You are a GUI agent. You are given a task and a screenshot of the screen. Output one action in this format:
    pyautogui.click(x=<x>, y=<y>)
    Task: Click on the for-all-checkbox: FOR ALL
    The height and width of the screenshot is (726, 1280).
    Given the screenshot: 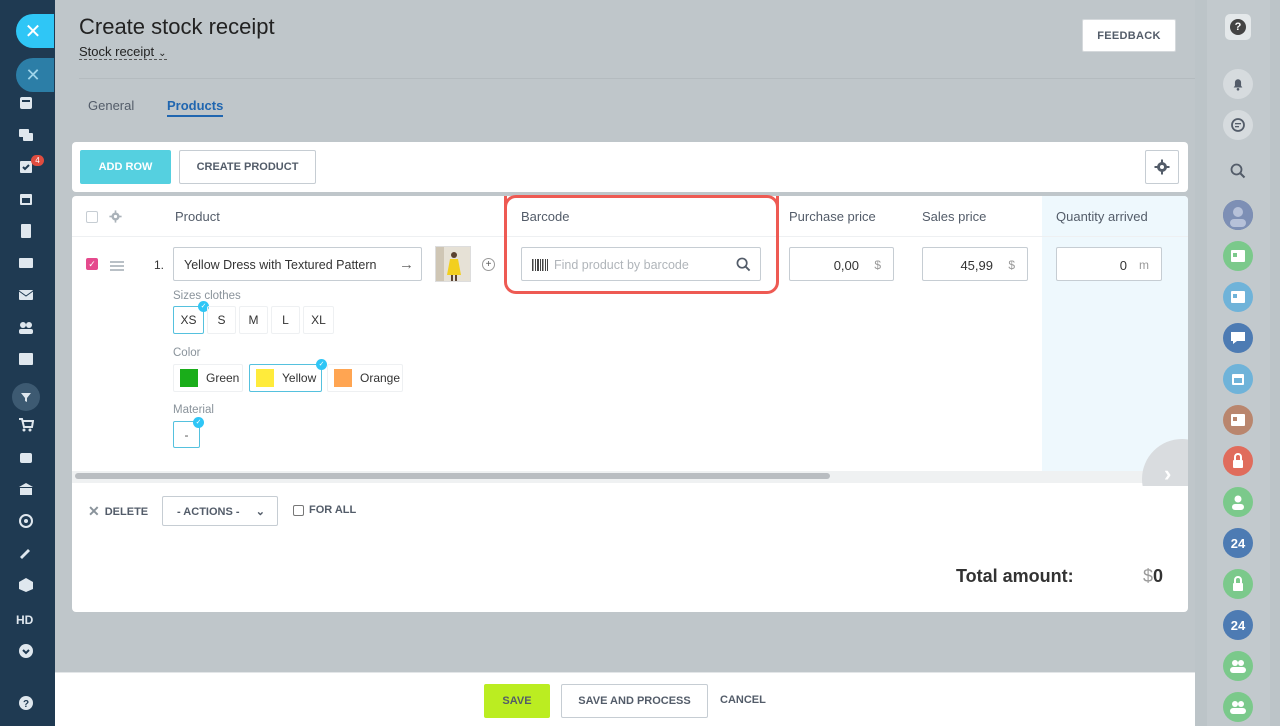 What is the action you would take?
    pyautogui.click(x=324, y=510)
    